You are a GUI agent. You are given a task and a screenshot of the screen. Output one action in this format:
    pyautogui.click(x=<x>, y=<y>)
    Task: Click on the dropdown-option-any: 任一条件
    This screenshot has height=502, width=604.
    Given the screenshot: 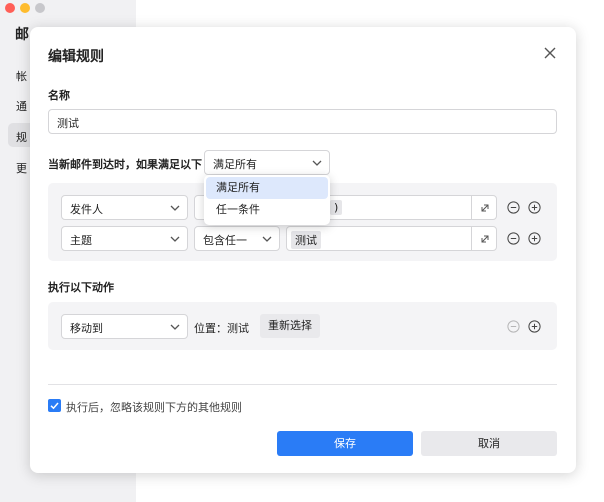 What is the action you would take?
    pyautogui.click(x=267, y=210)
    